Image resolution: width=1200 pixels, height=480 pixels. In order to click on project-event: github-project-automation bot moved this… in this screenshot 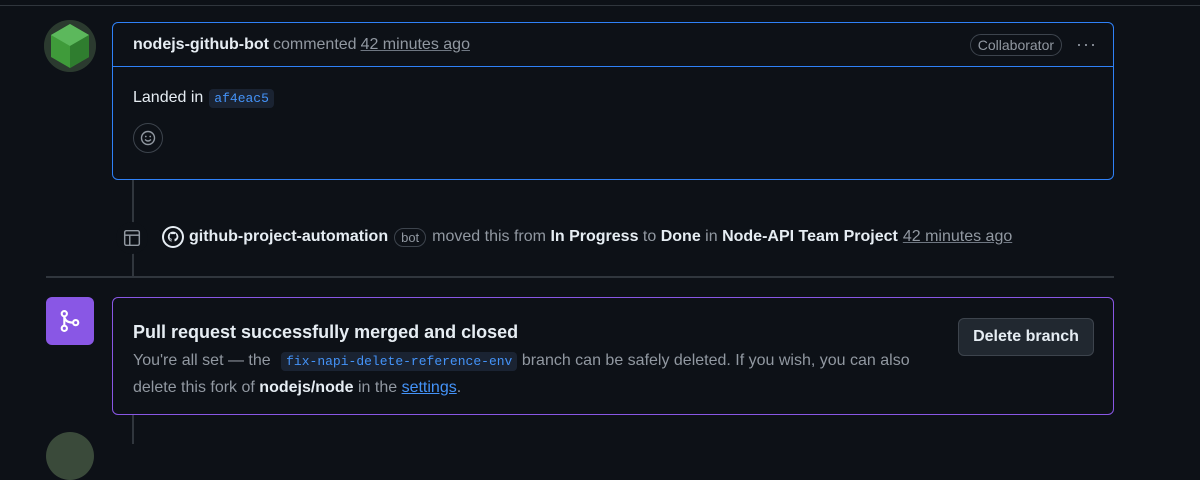, I will do `click(587, 237)`.